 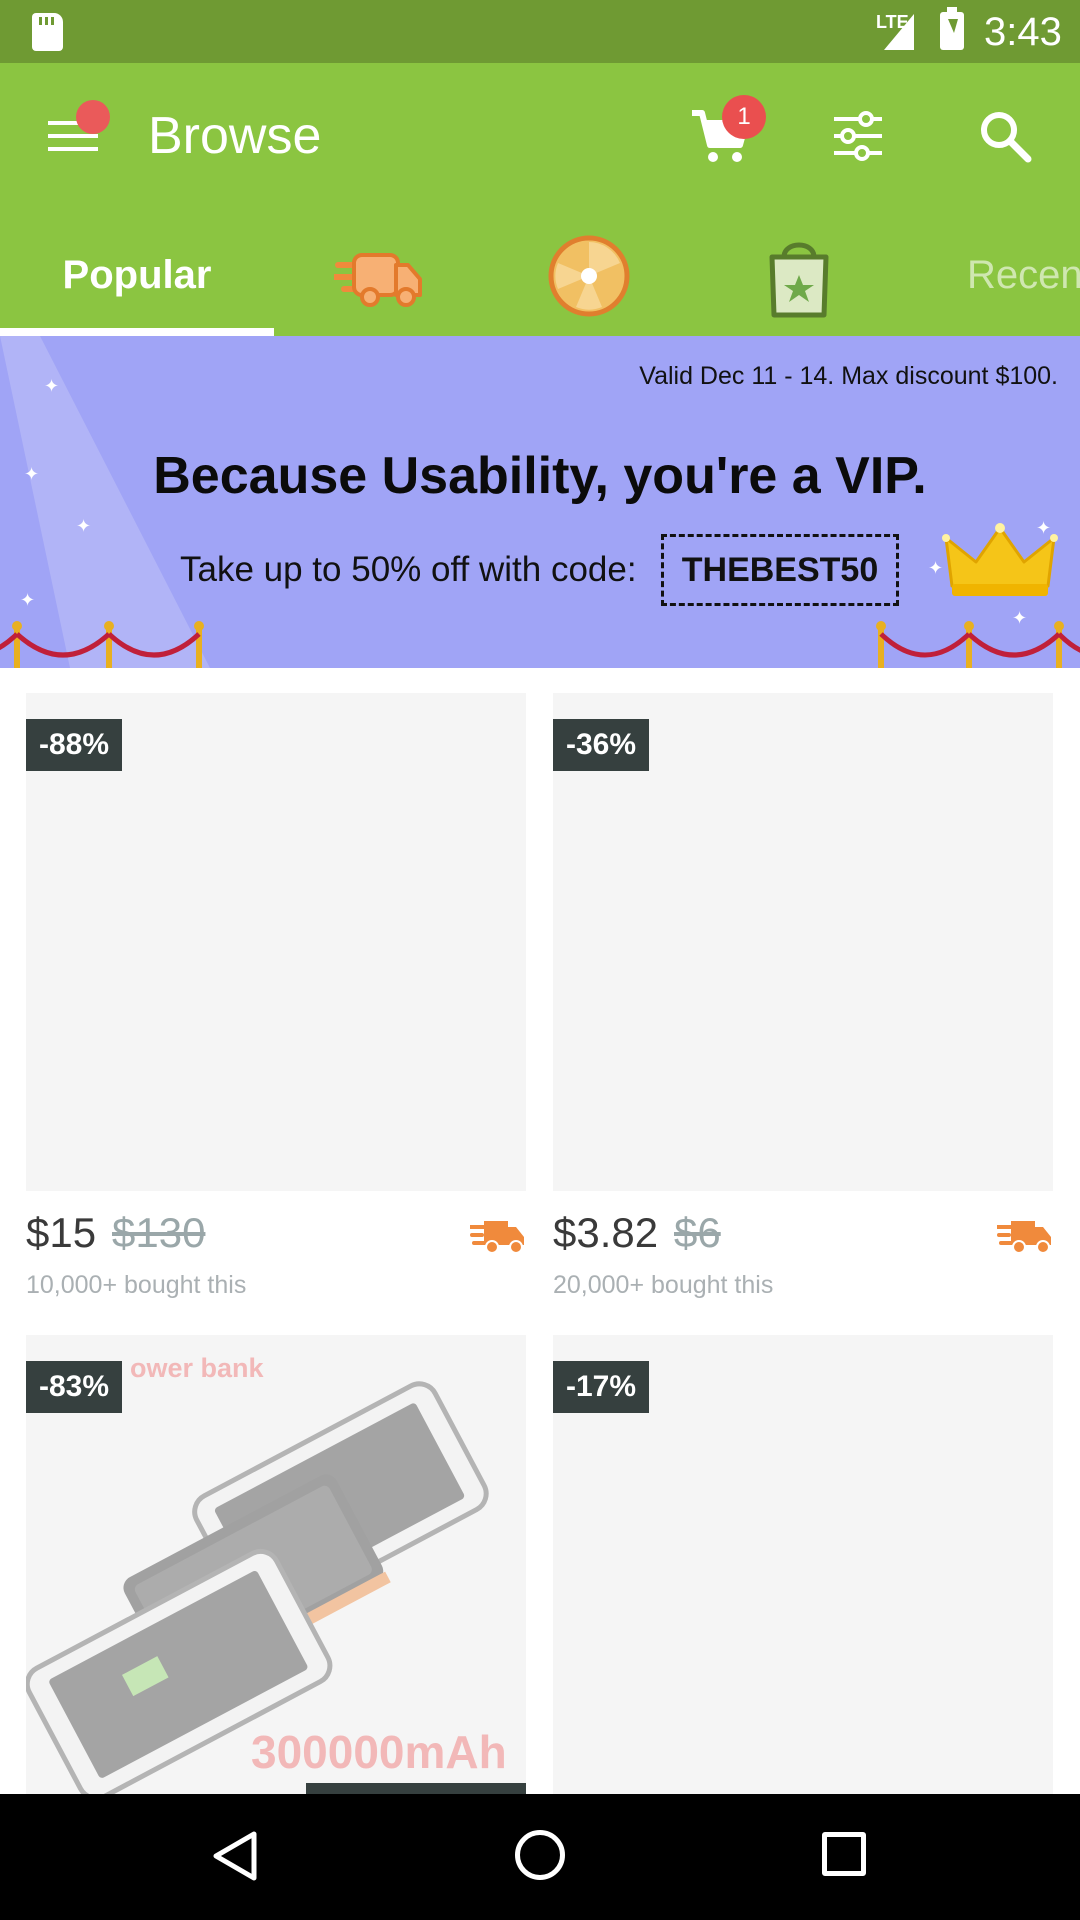 What do you see at coordinates (844, 1854) in the screenshot?
I see `recents-icon` at bounding box center [844, 1854].